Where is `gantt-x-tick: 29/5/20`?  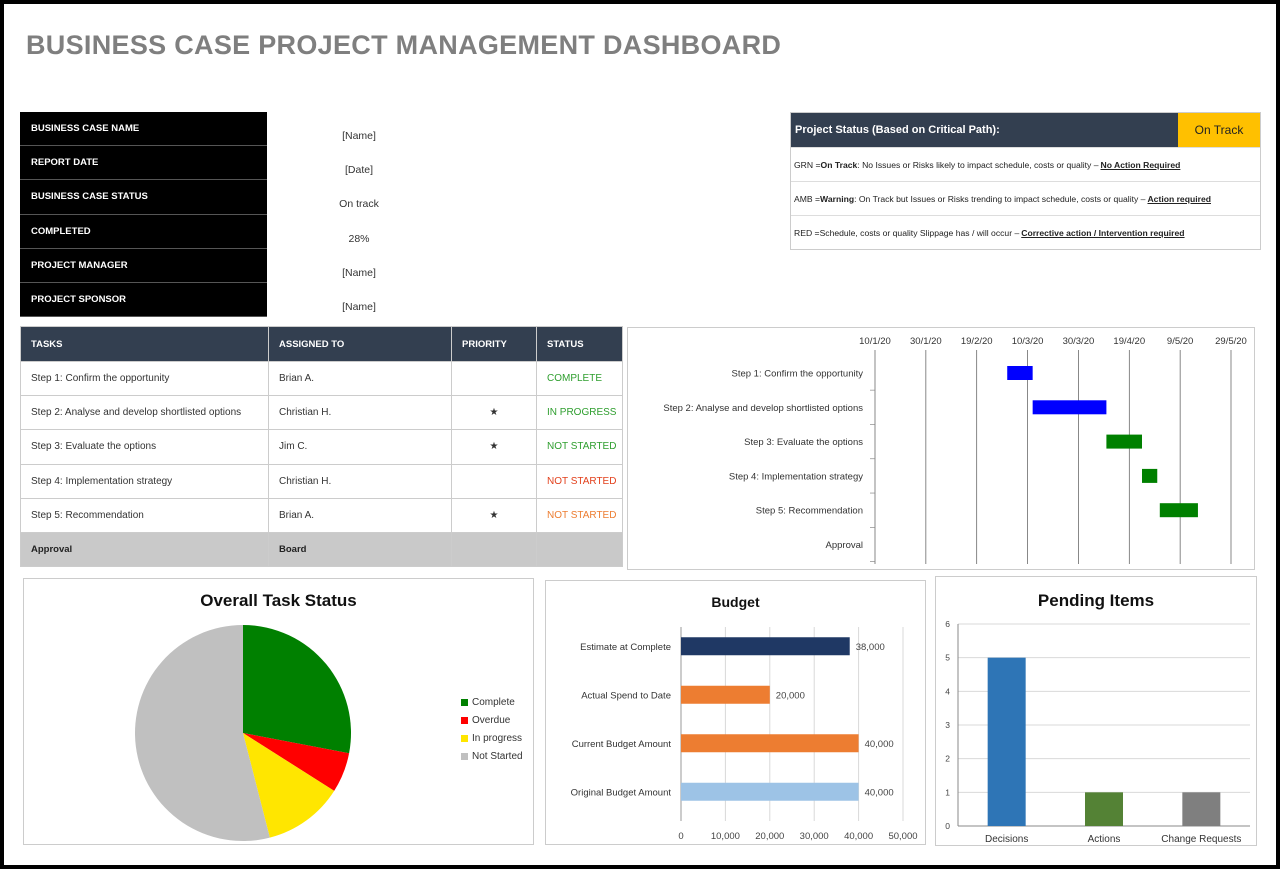
gantt-x-tick: 29/5/20 is located at coordinates (1231, 341).